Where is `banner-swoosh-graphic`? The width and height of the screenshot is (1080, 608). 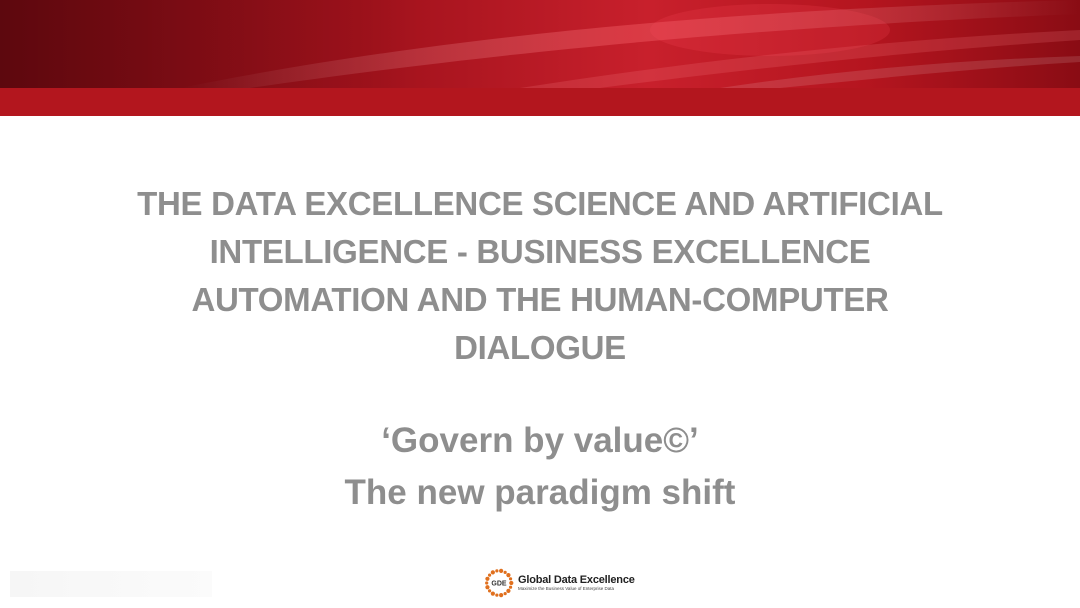
banner-swoosh-graphic is located at coordinates (540, 44).